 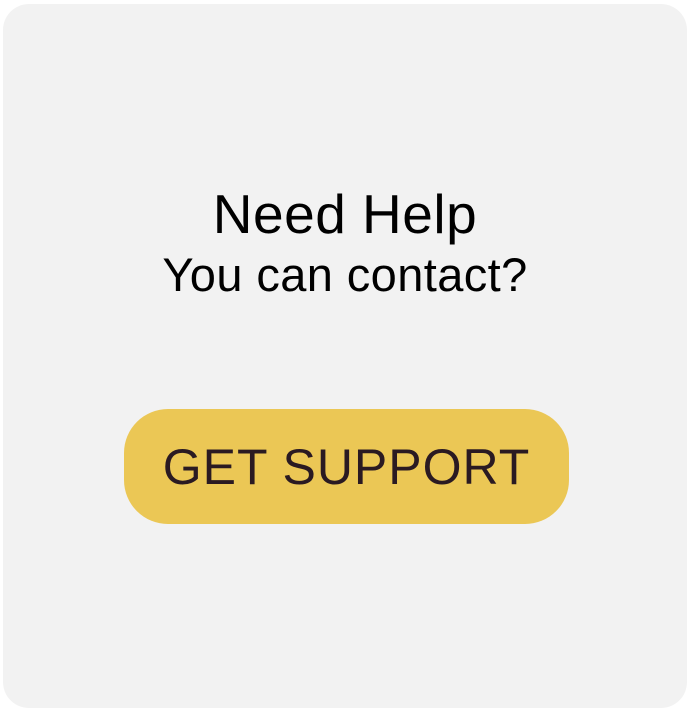 I want to click on help-subtitle: You can contact?, so click(x=345, y=274).